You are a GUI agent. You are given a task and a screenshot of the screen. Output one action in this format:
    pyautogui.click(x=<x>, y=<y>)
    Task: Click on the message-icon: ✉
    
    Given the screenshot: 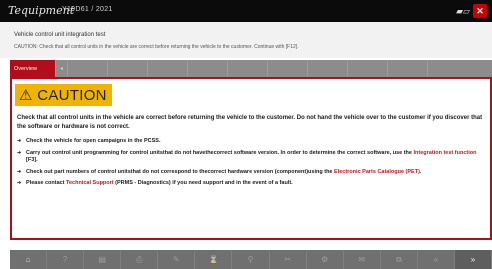 What is the action you would take?
    pyautogui.click(x=362, y=259)
    